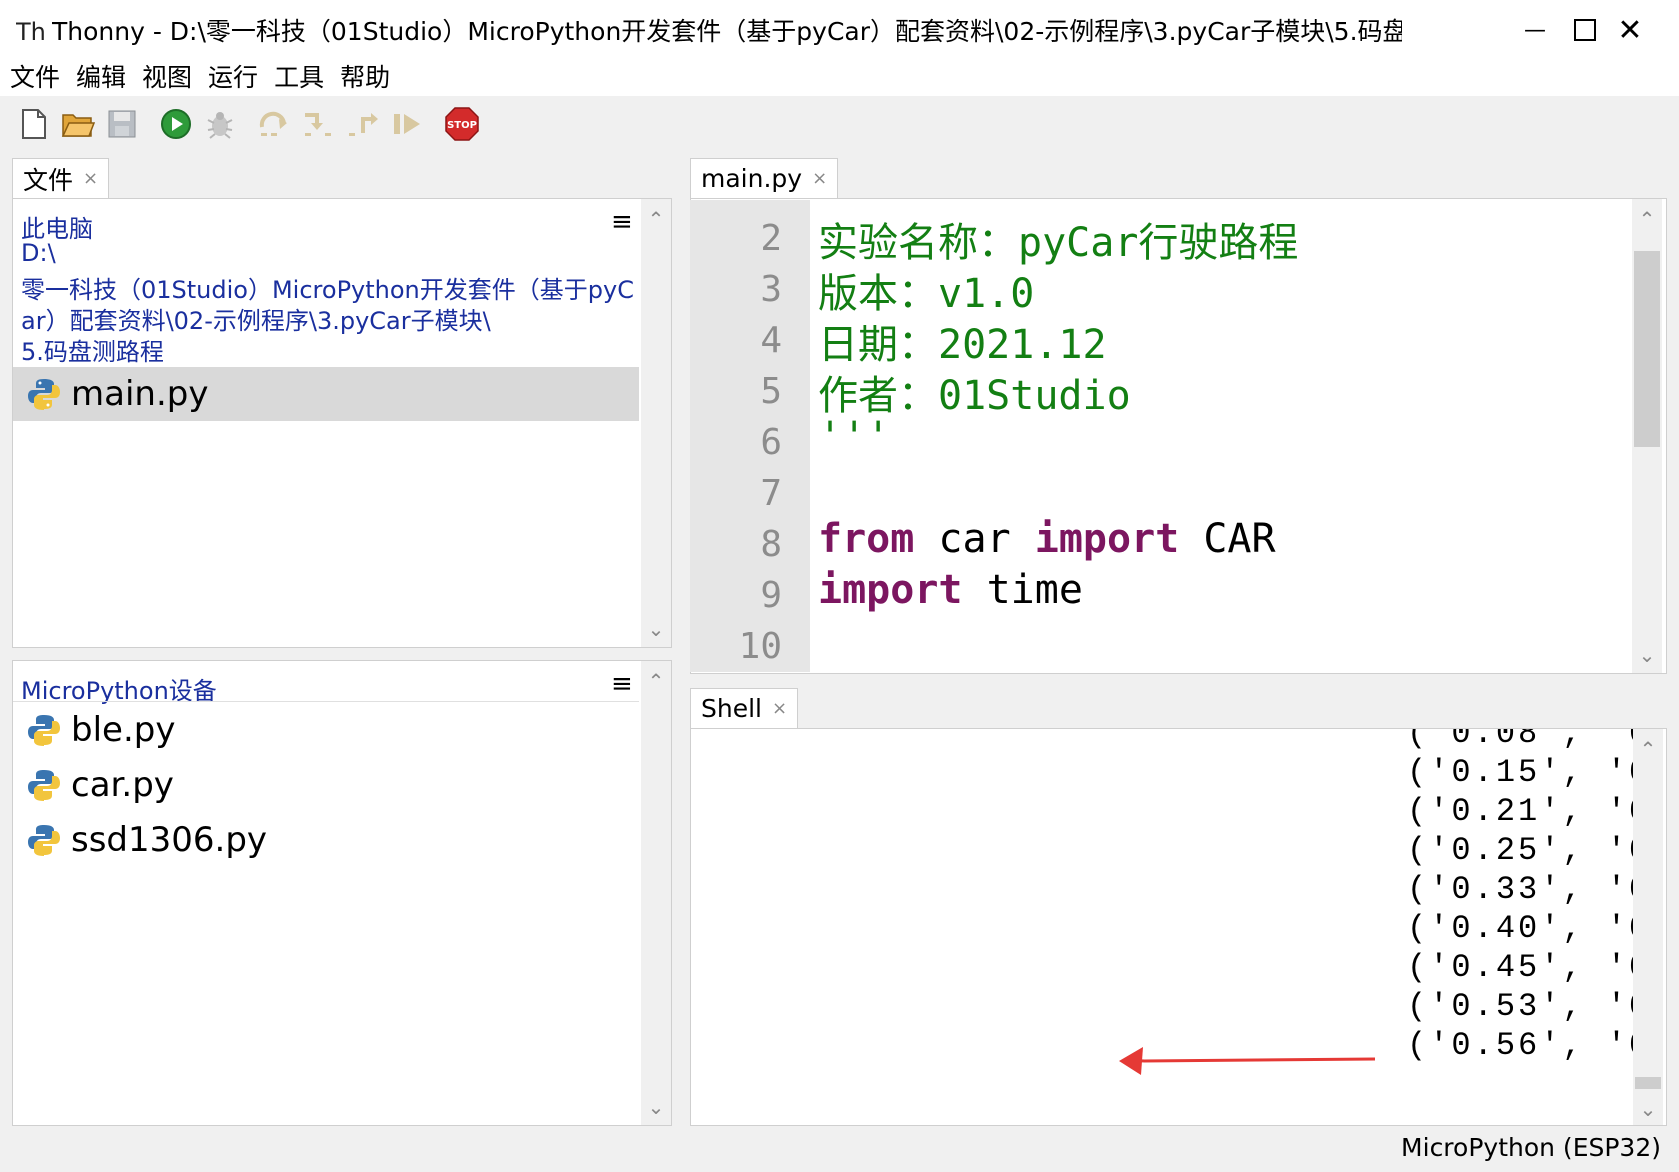 The image size is (1679, 1172). I want to click on stop-icon: STOP, so click(462, 124).